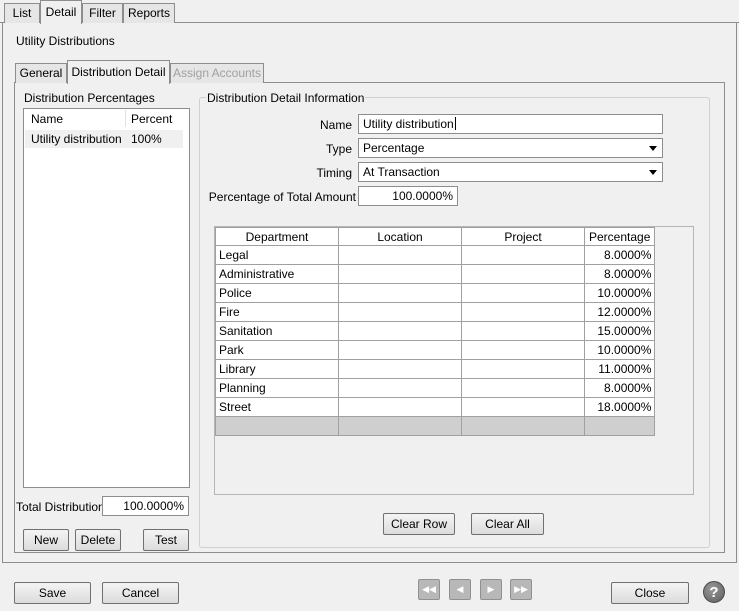 This screenshot has height=611, width=739. I want to click on clear-row-button: Clear Row, so click(419, 524).